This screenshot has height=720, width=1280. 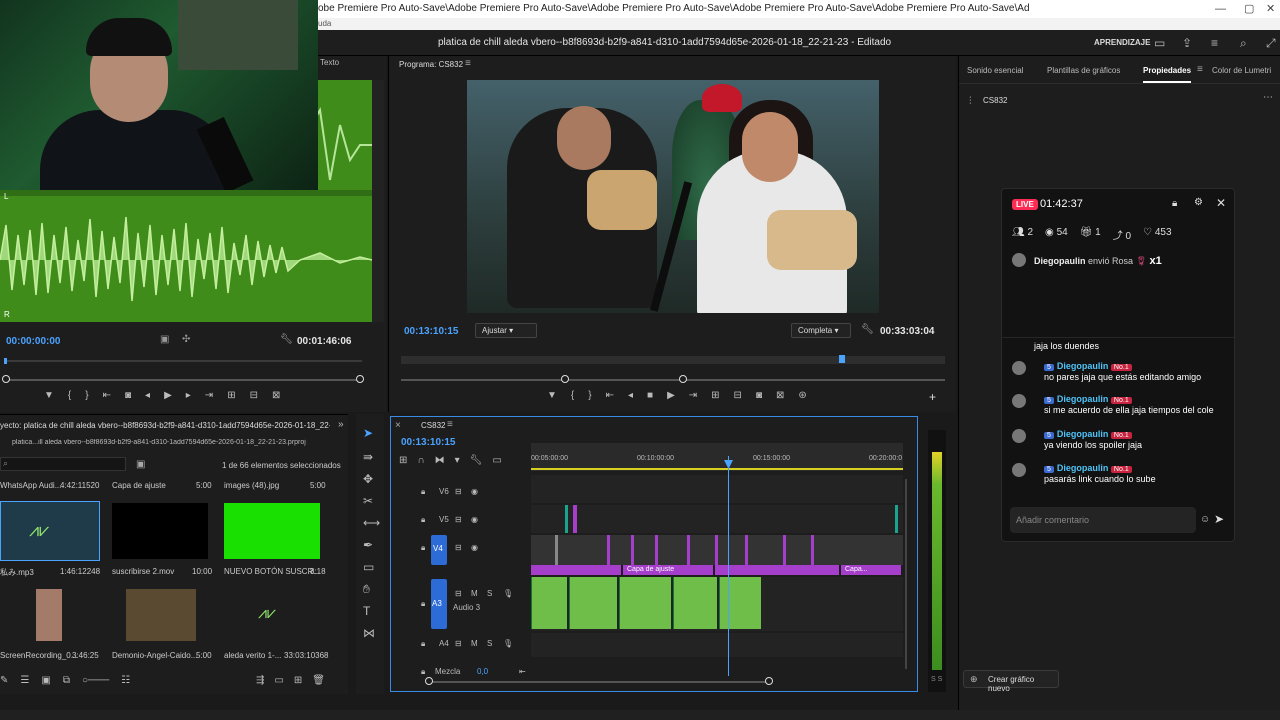 What do you see at coordinates (254, 395) in the screenshot?
I see `overwrite-icon: ⊟` at bounding box center [254, 395].